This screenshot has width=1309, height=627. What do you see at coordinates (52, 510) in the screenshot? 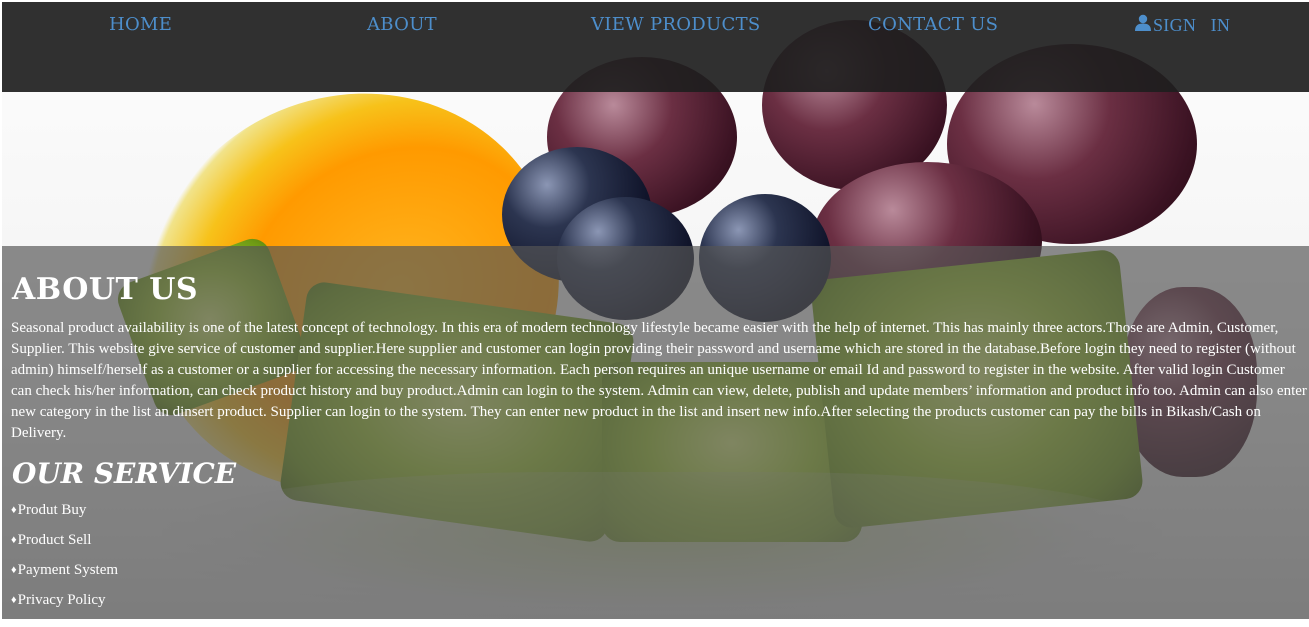
I see `service-item-label: Produt Buy` at bounding box center [52, 510].